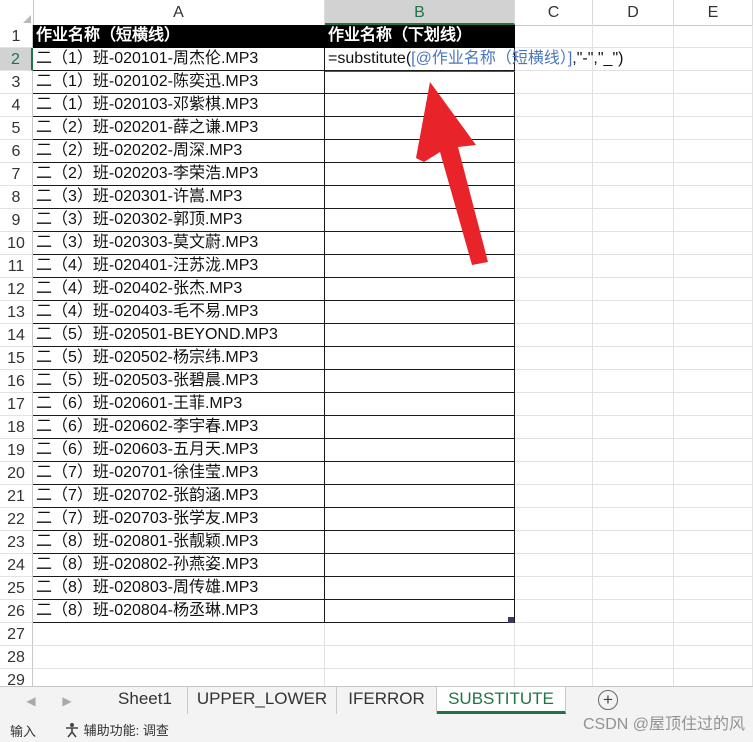  Describe the element at coordinates (179, 542) in the screenshot. I see `table-cell: 二（8）班-020801-张靓颖.MP3` at that location.